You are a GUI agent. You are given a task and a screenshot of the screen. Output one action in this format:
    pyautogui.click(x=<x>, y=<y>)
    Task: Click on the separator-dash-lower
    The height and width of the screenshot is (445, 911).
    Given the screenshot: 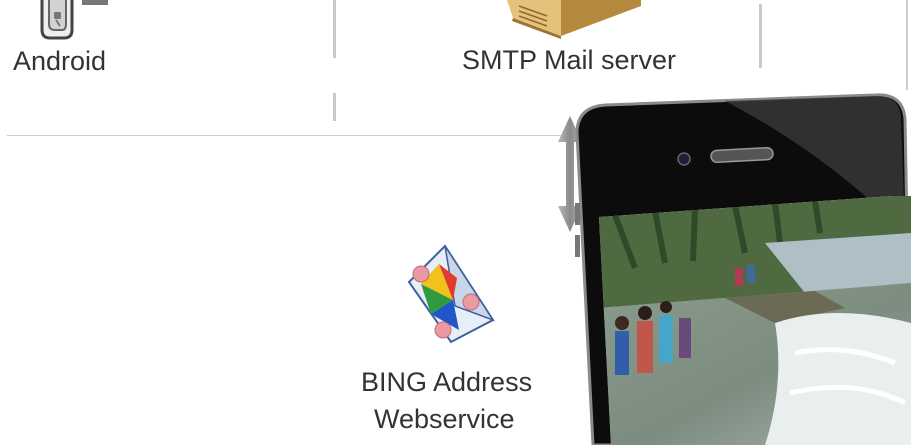 What is the action you would take?
    pyautogui.click(x=334, y=107)
    